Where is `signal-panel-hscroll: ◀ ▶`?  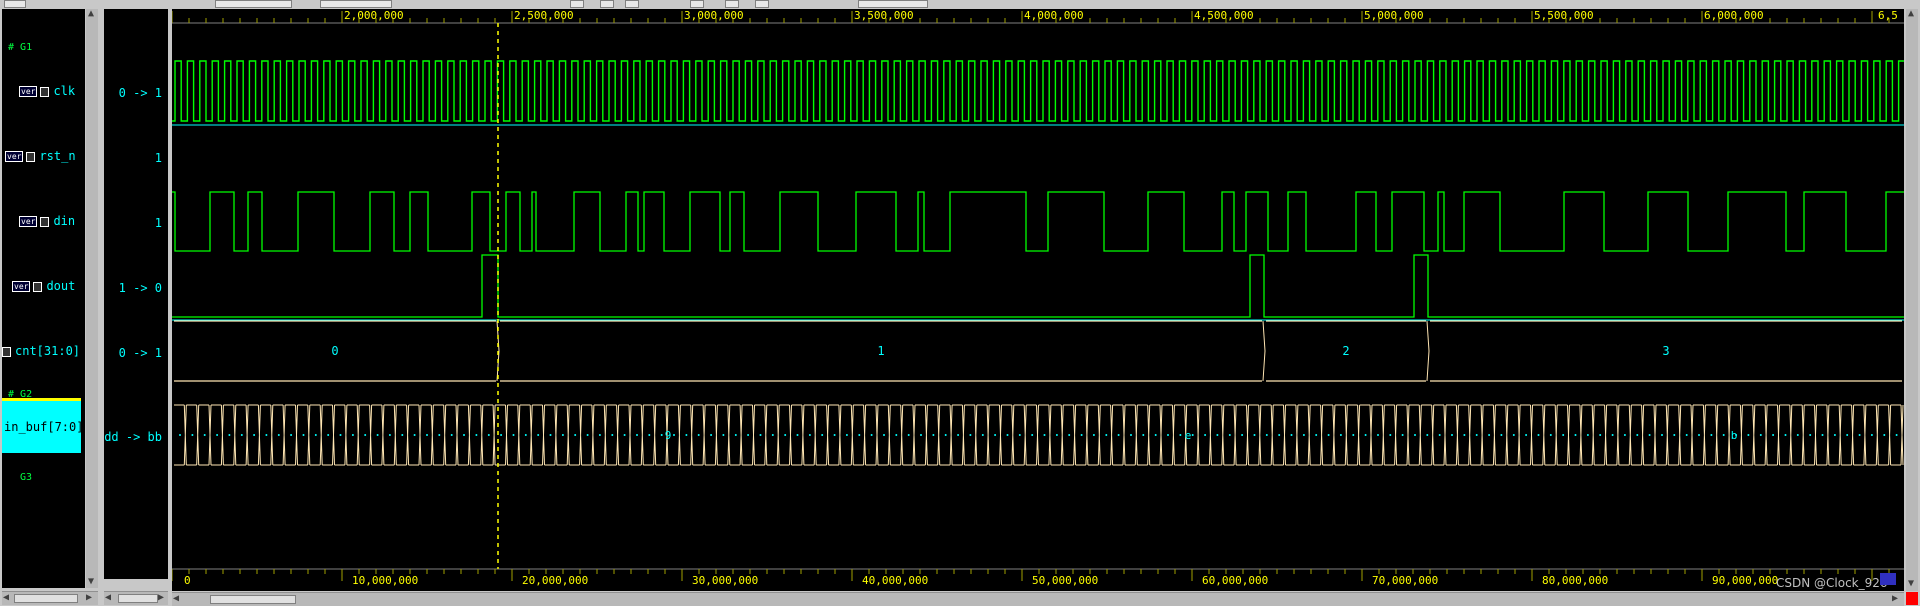 signal-panel-hscroll: ◀ ▶ is located at coordinates (50, 598).